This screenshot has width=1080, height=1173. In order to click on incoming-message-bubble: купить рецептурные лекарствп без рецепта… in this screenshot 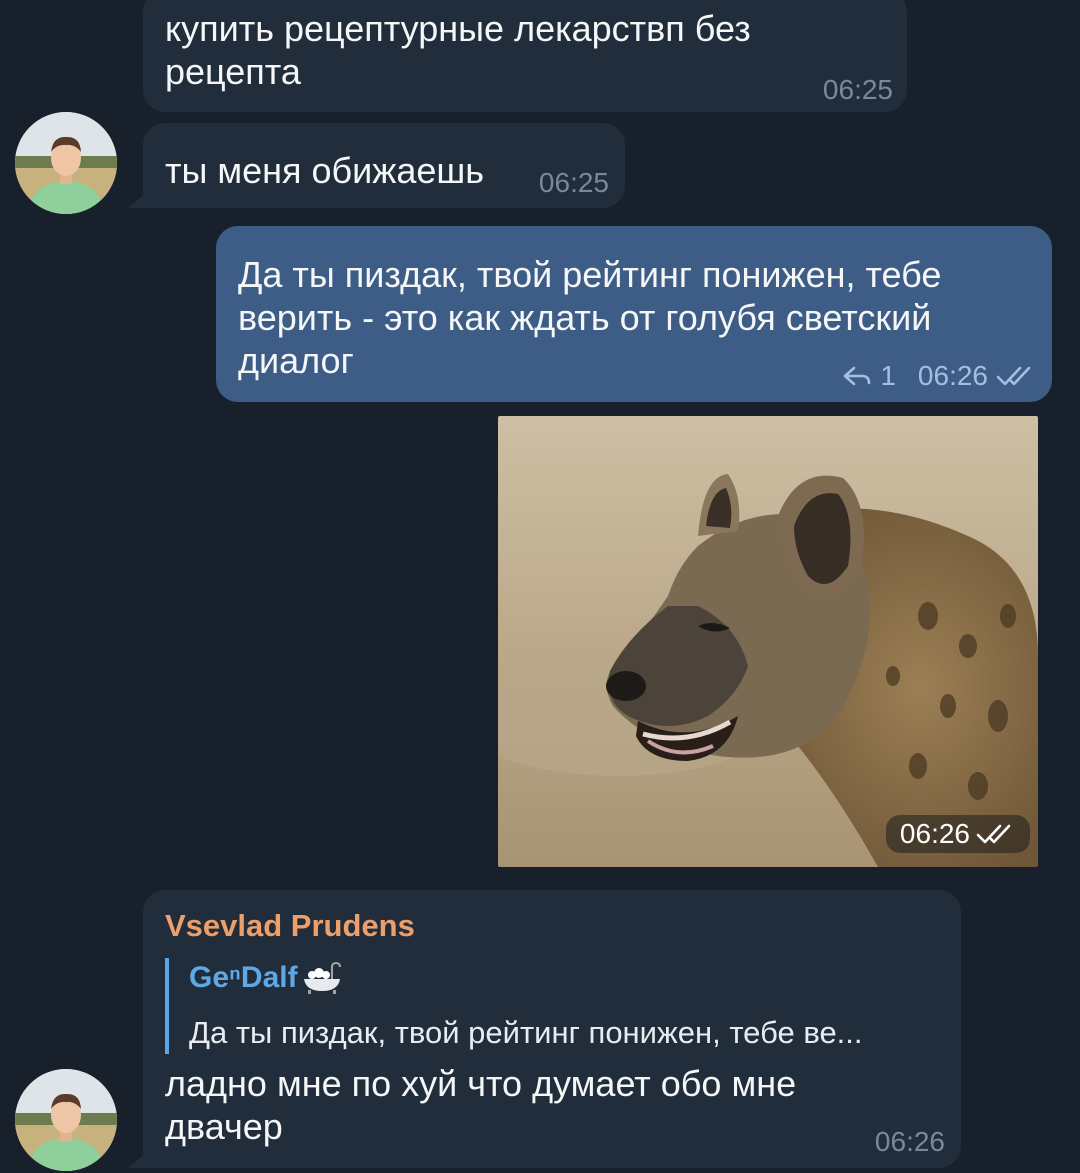, I will do `click(525, 56)`.